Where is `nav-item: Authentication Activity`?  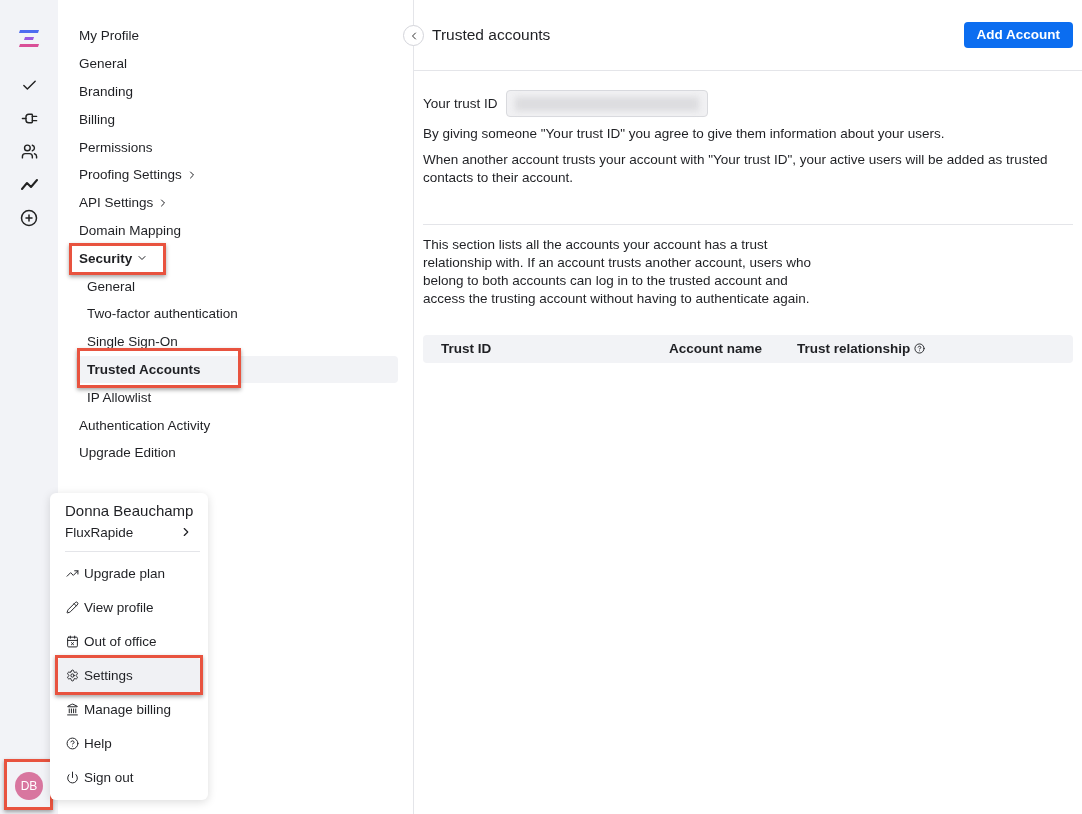
nav-item: Authentication Activity is located at coordinates (237, 425).